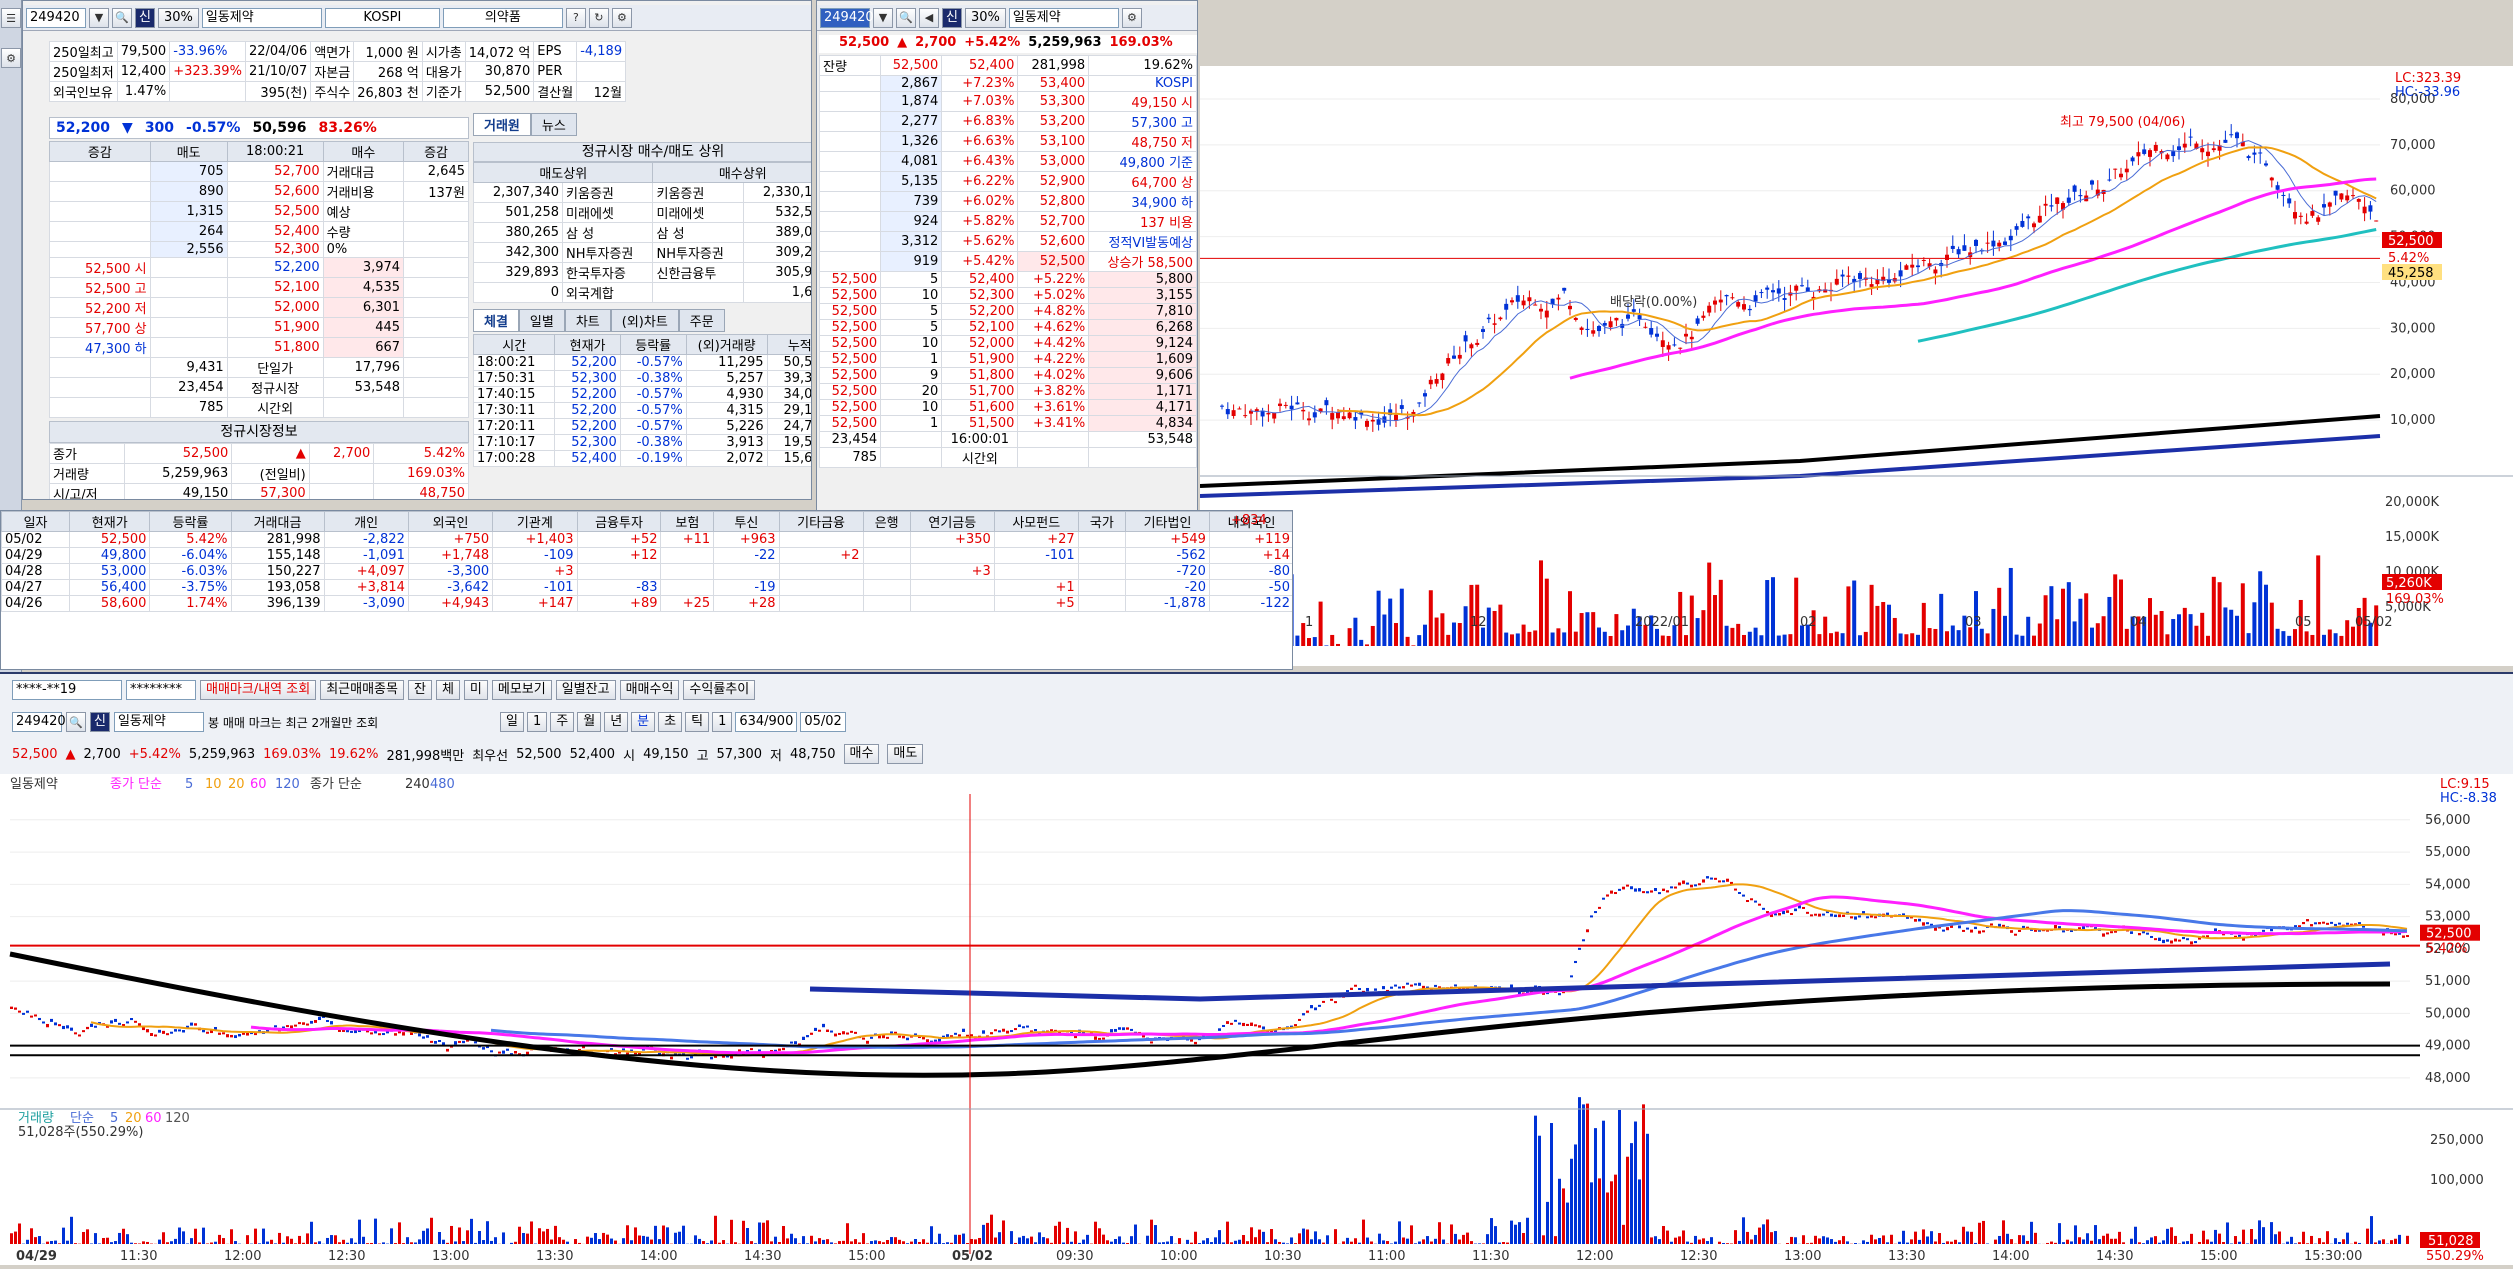  Describe the element at coordinates (599, 18) in the screenshot. I see `refresh-icon: ↻` at that location.